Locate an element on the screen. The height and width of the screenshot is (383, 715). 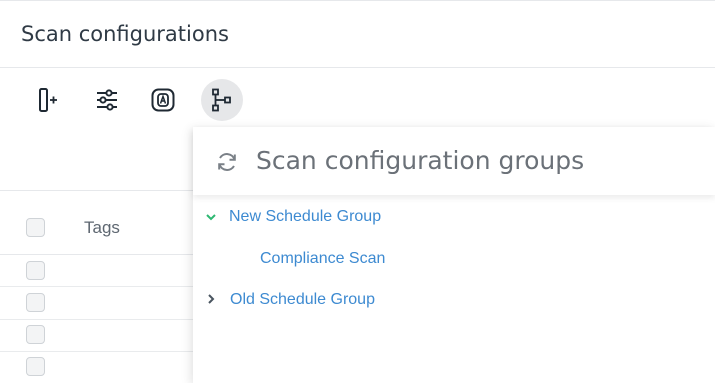
tree-group-new-schedule: New Schedule Group is located at coordinates (305, 217).